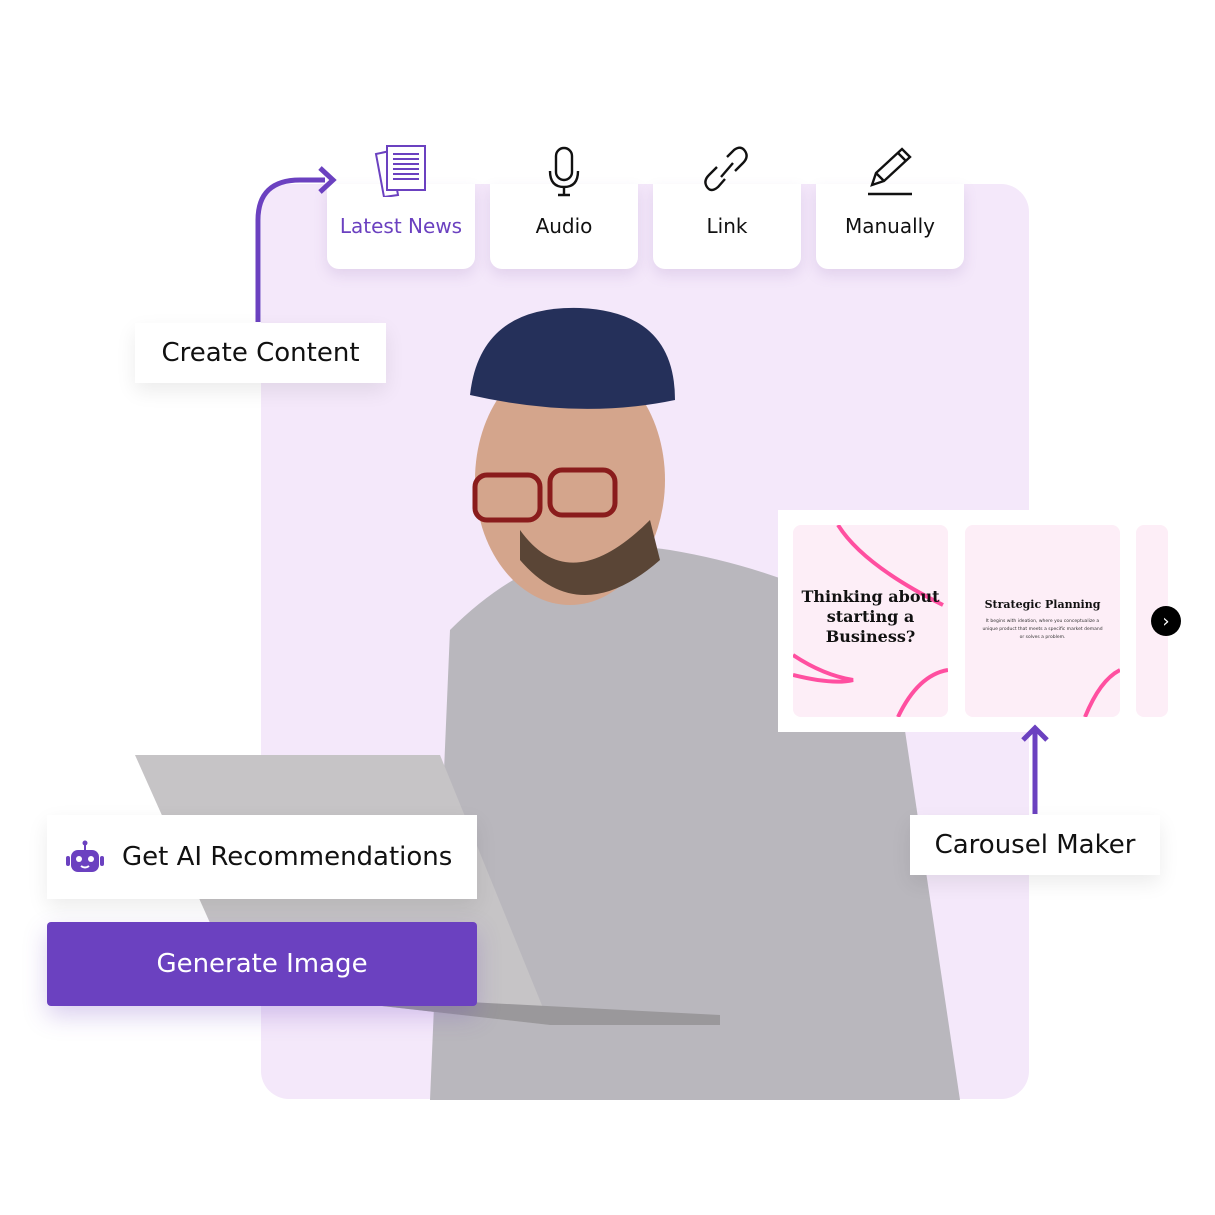 The image size is (1215, 1215). Describe the element at coordinates (85, 856) in the screenshot. I see `robot-icon` at that location.